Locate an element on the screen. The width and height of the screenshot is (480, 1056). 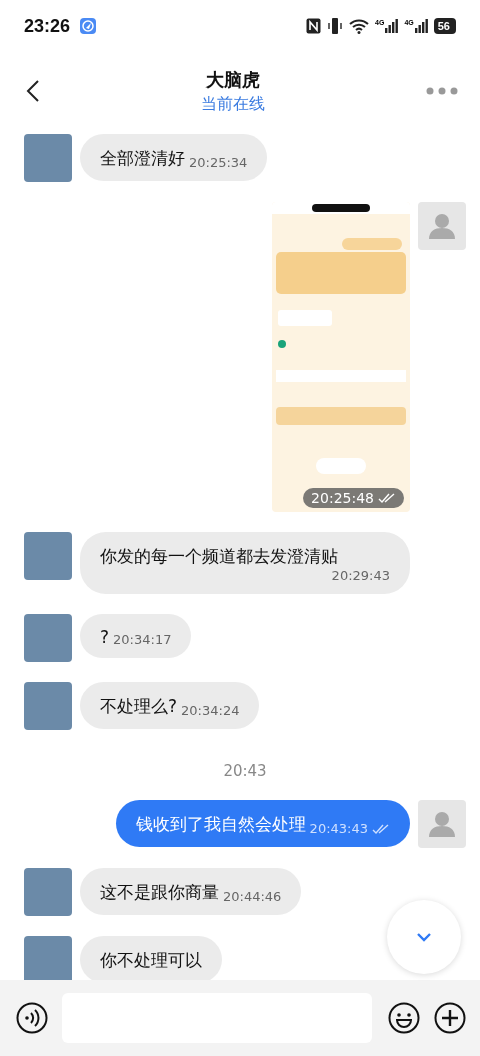
contact-name: 大脑虎 is located at coordinates (233, 79).